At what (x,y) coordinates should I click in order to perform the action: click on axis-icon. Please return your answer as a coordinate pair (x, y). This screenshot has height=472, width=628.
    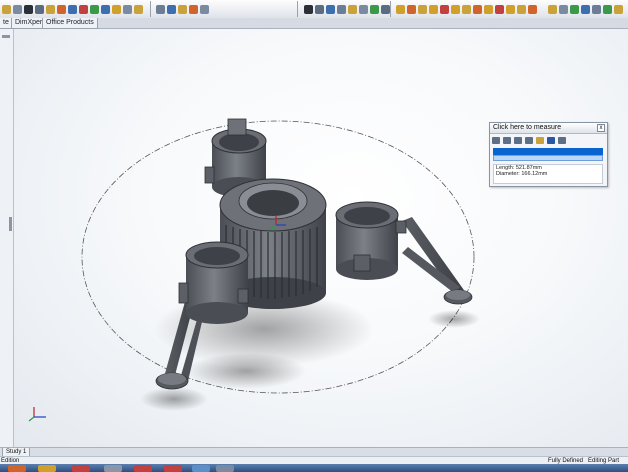
    Looking at the image, I should click on (574, 9).